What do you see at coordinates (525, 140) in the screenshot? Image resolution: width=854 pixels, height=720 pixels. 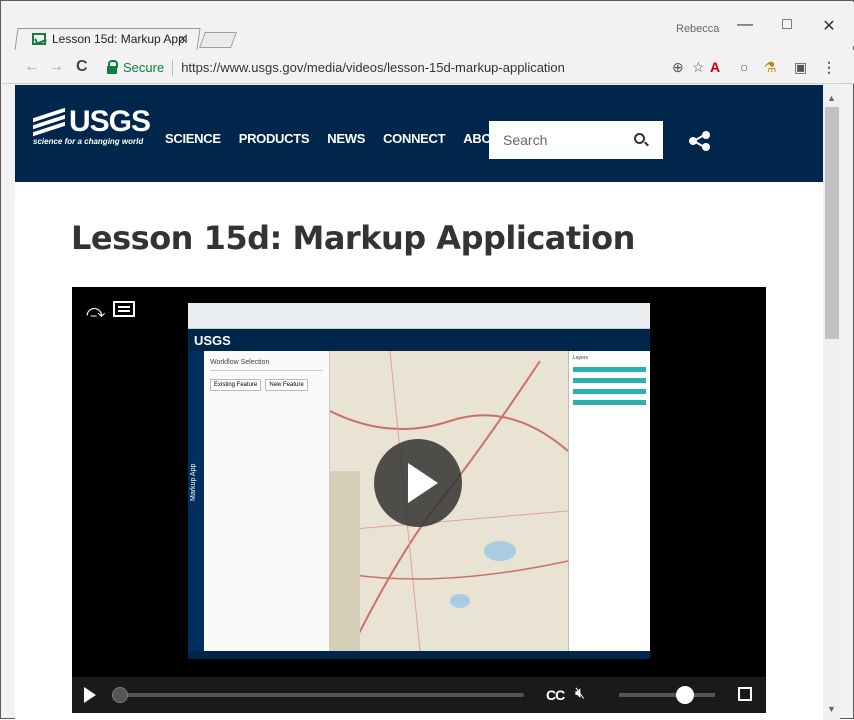 I see `search-placeholder: Search` at bounding box center [525, 140].